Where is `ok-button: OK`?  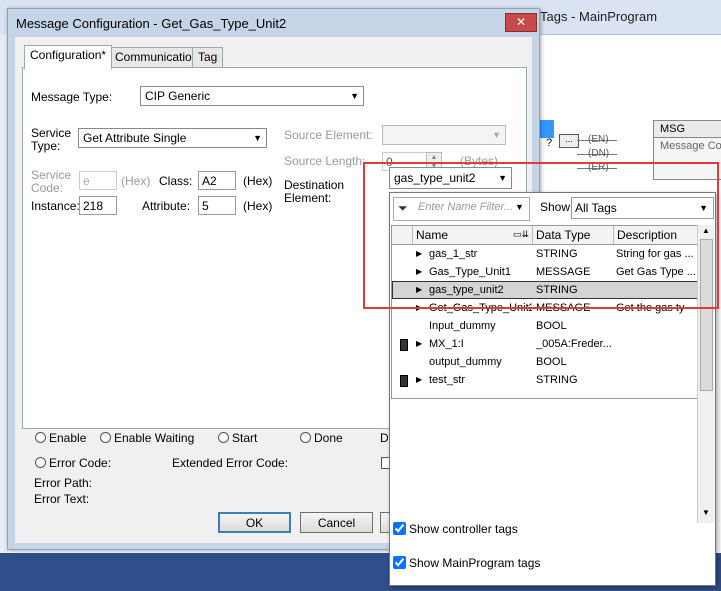
ok-button: OK is located at coordinates (254, 522).